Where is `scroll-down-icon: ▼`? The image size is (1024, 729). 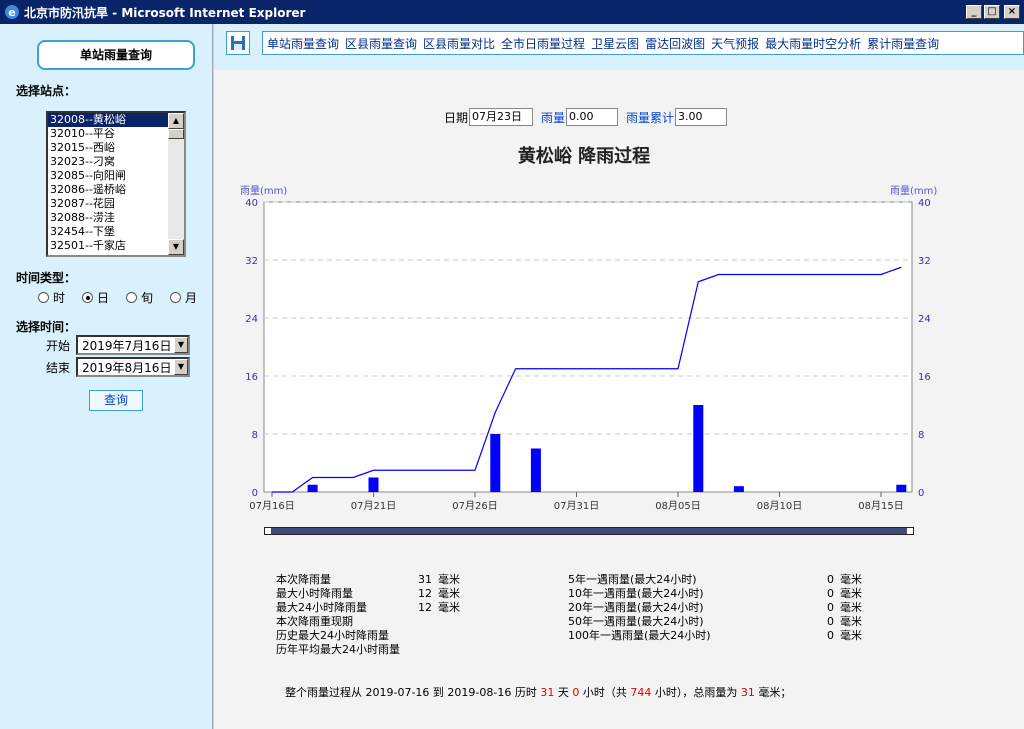 scroll-down-icon: ▼ is located at coordinates (176, 247).